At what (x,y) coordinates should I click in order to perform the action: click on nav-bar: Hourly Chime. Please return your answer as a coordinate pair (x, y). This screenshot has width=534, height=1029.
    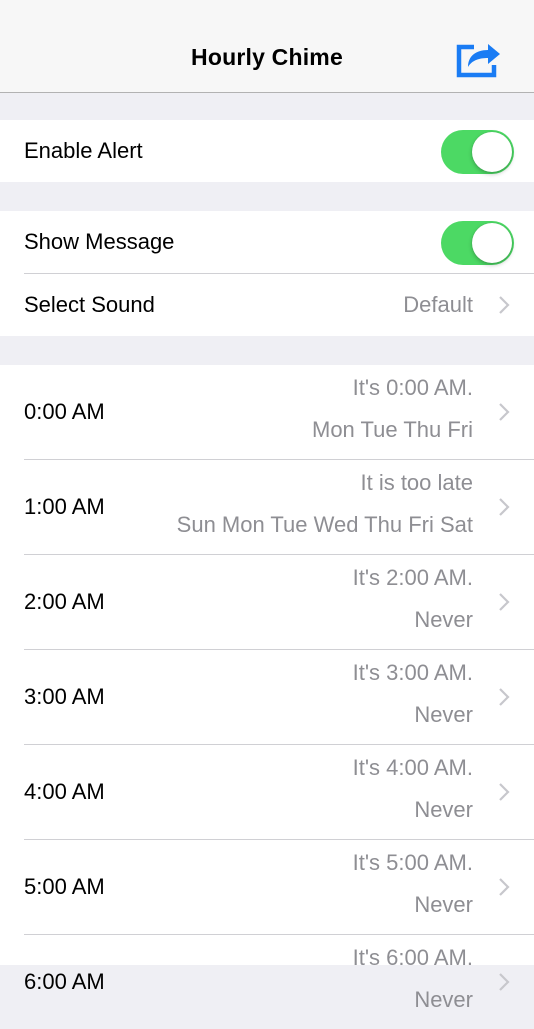
    Looking at the image, I should click on (267, 46).